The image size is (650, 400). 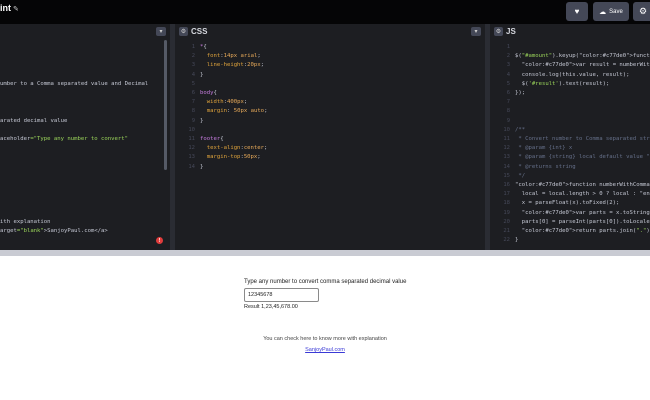 What do you see at coordinates (544, 148) in the screenshot?
I see `code-line: * @param {int} x` at bounding box center [544, 148].